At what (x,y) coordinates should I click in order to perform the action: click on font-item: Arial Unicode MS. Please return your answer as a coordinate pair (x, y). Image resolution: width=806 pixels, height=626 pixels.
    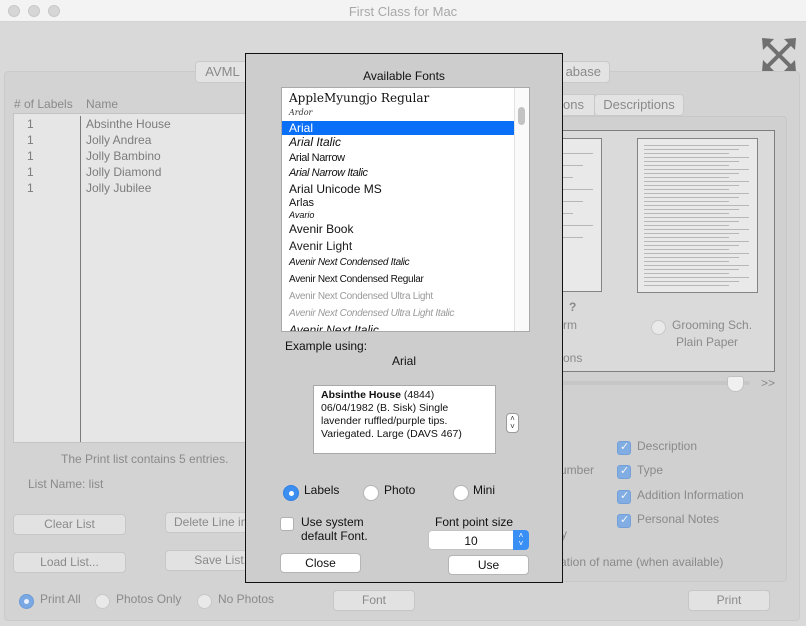
    Looking at the image, I should click on (398, 189).